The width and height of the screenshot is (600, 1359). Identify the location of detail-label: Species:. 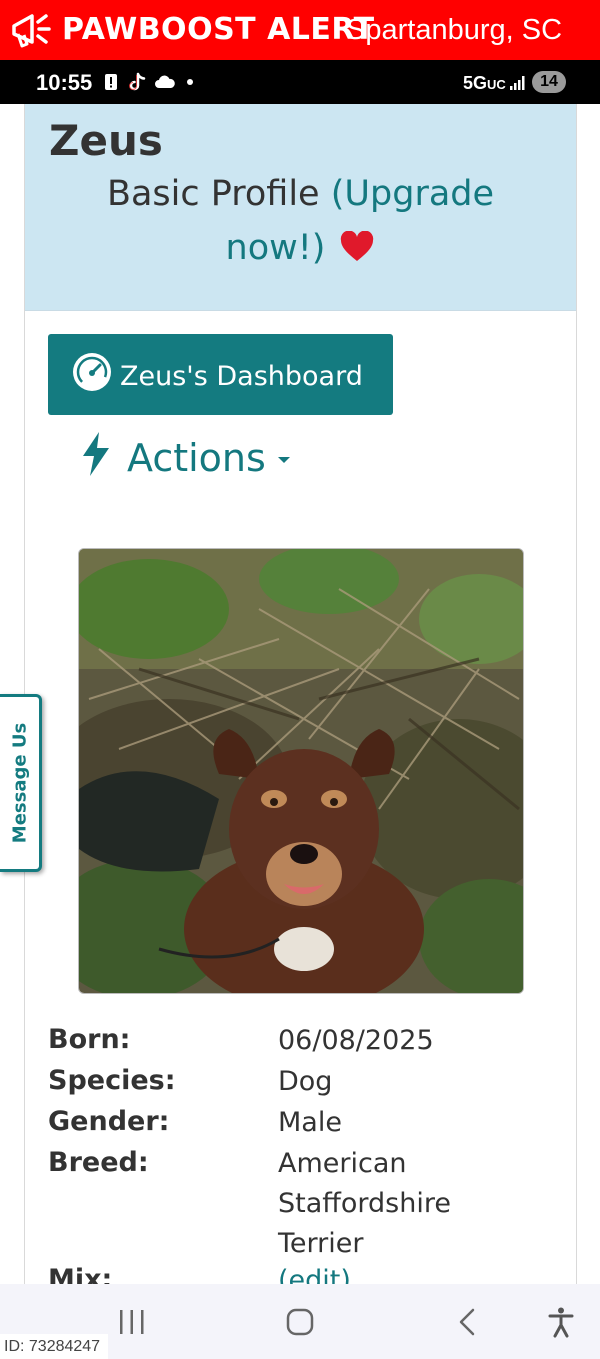
(112, 1080).